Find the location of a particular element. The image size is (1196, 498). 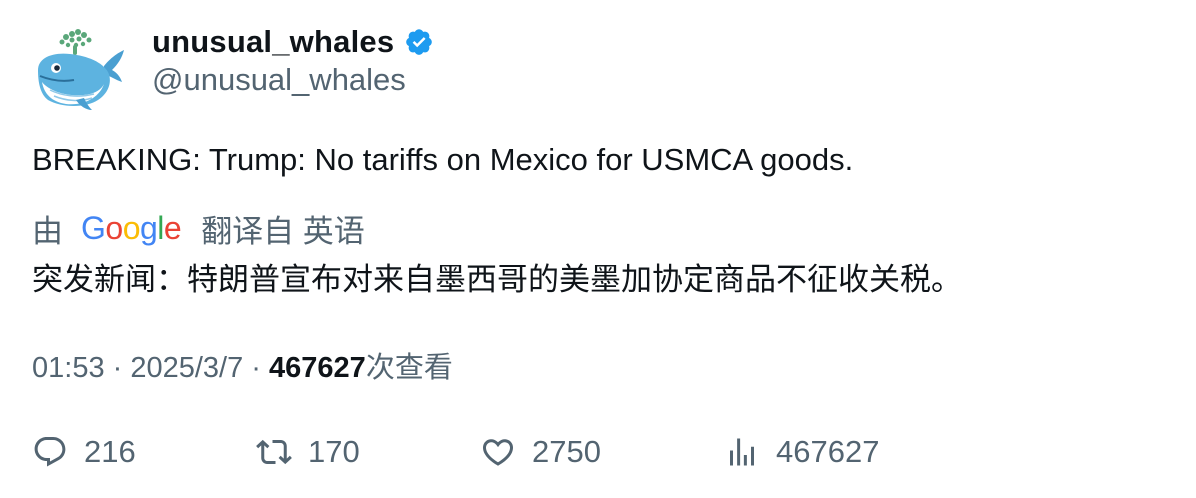

translation-attribution: 由 Google 翻译自 英语 is located at coordinates (198, 228).